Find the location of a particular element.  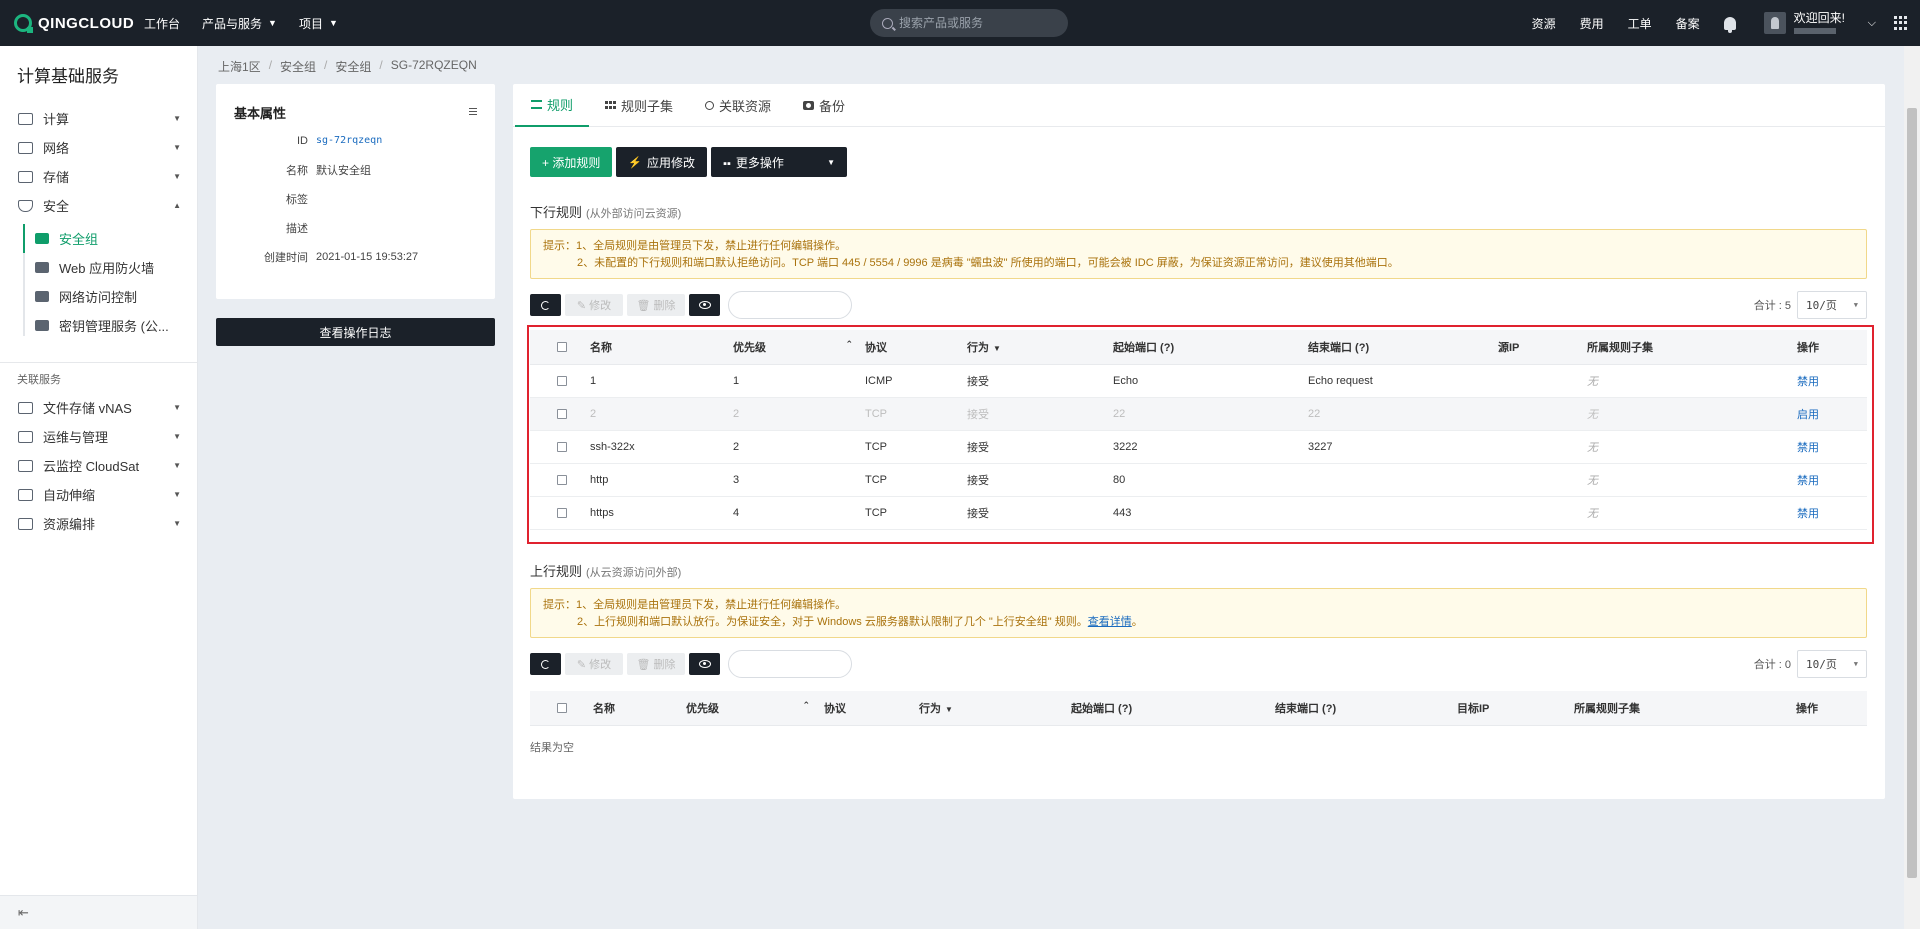

sort-up-icon: ⌃ is located at coordinates (806, 704).